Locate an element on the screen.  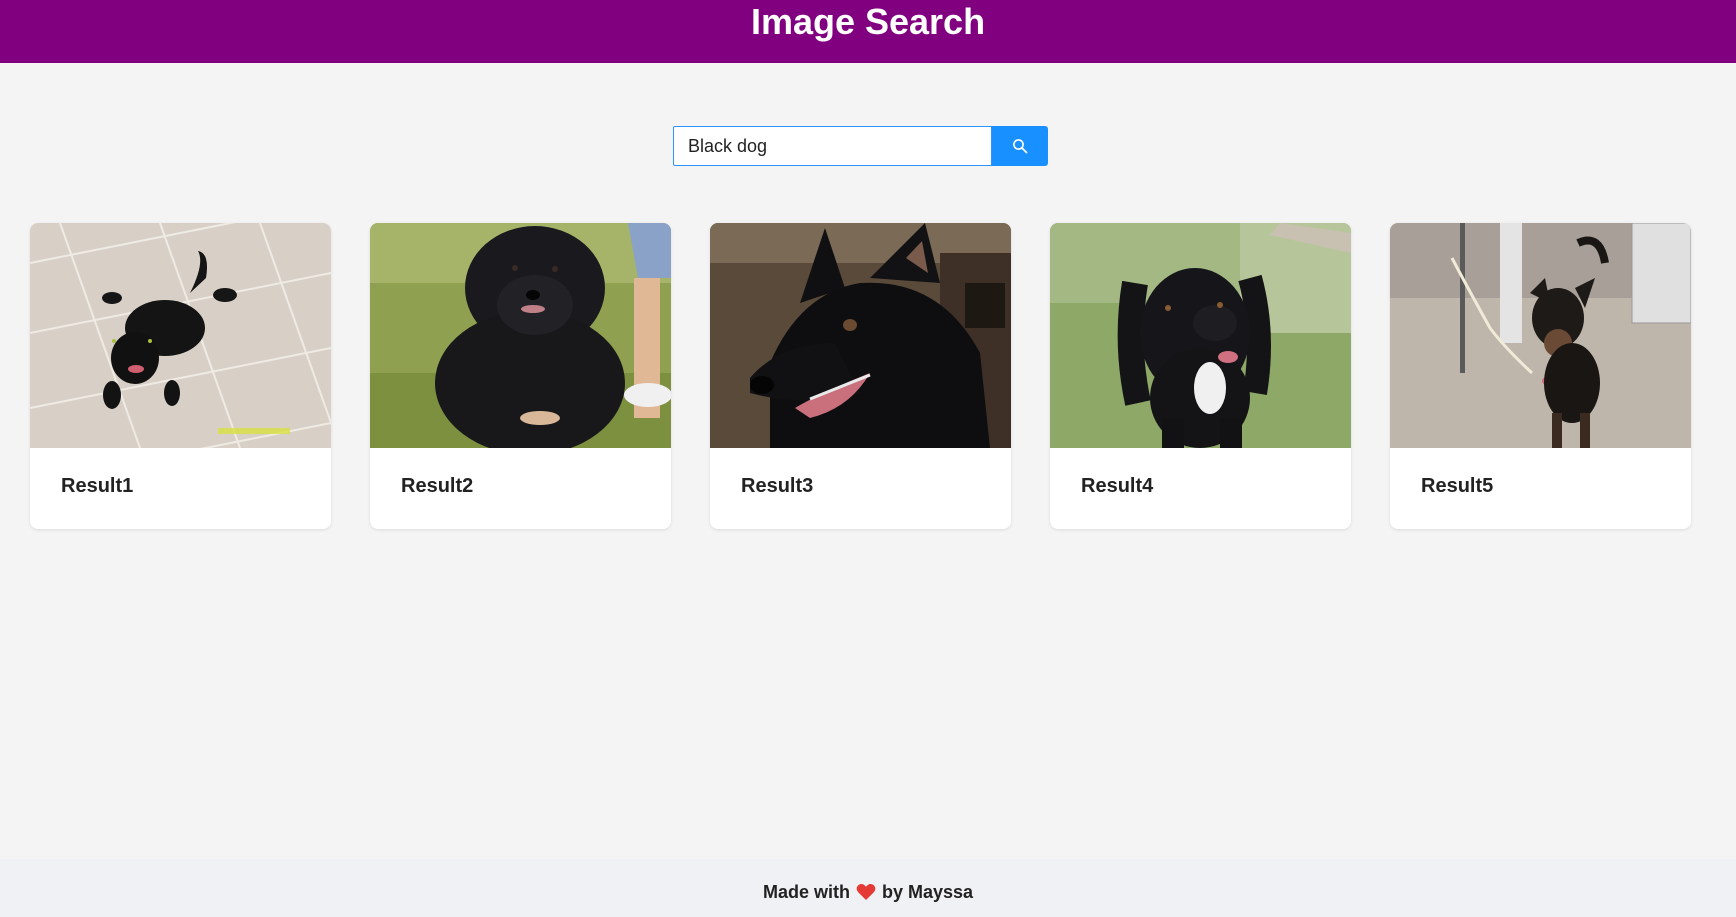
result-title: Result1 is located at coordinates (97, 486).